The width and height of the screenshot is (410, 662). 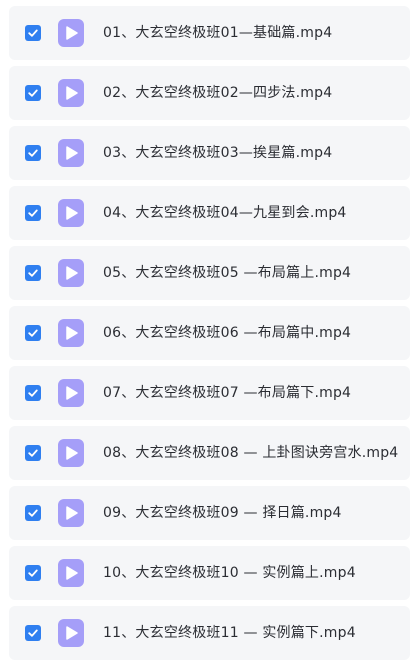 I want to click on file-row: 03、大玄空终极班03—挨星篇.mp4, so click(x=209, y=153).